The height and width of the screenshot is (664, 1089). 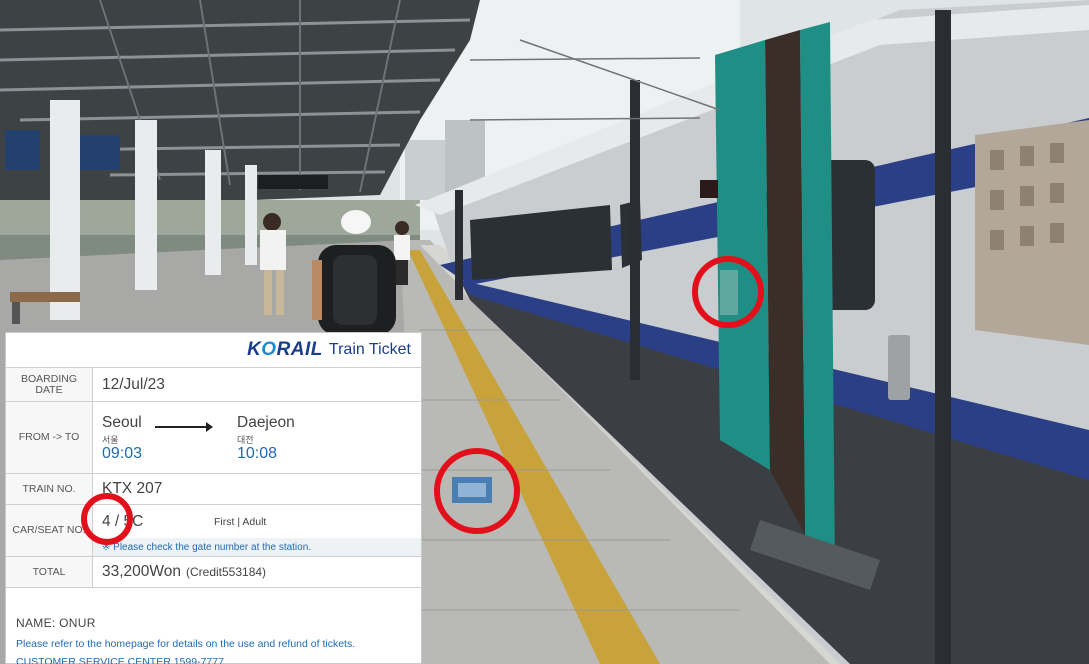 I want to click on korail-logo: KORAIL, so click(x=285, y=349).